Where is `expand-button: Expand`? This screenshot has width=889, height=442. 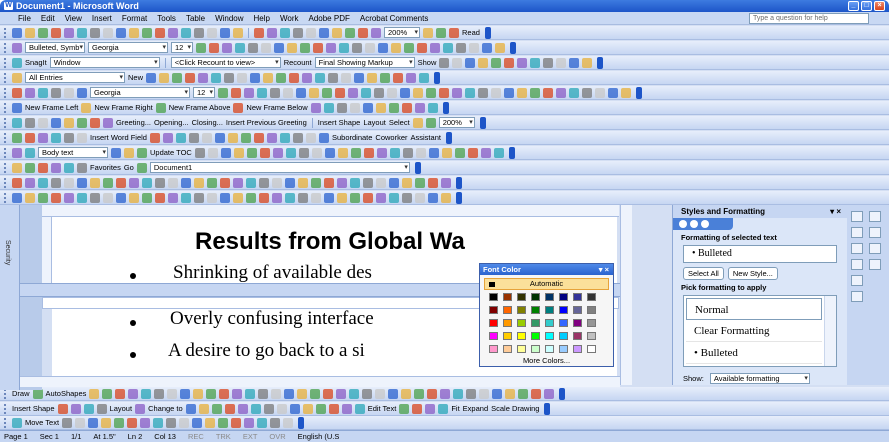 expand-button: Expand is located at coordinates (475, 408).